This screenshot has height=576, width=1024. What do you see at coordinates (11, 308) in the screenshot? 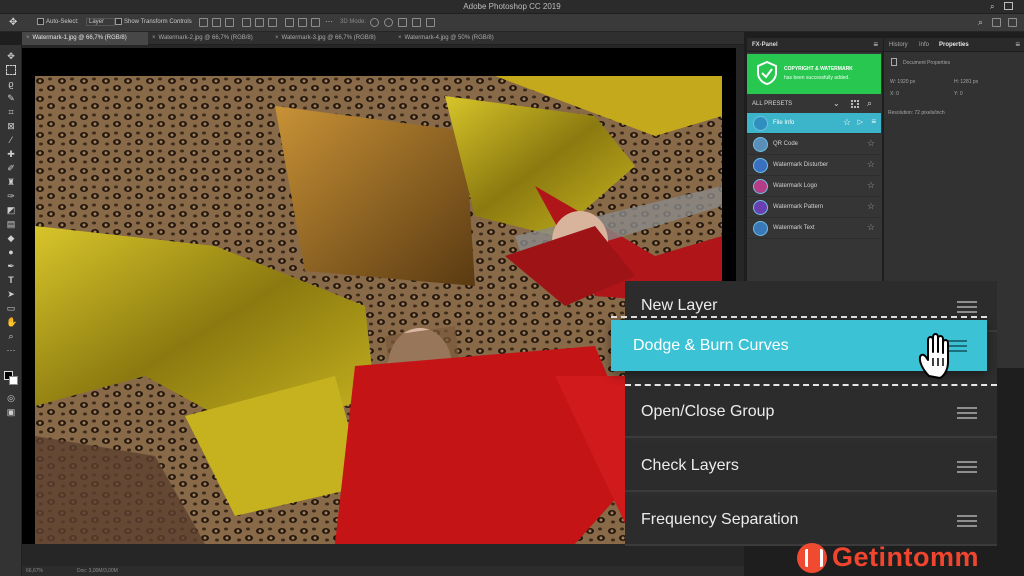
I see `shape-tool-icon: ▭` at bounding box center [11, 308].